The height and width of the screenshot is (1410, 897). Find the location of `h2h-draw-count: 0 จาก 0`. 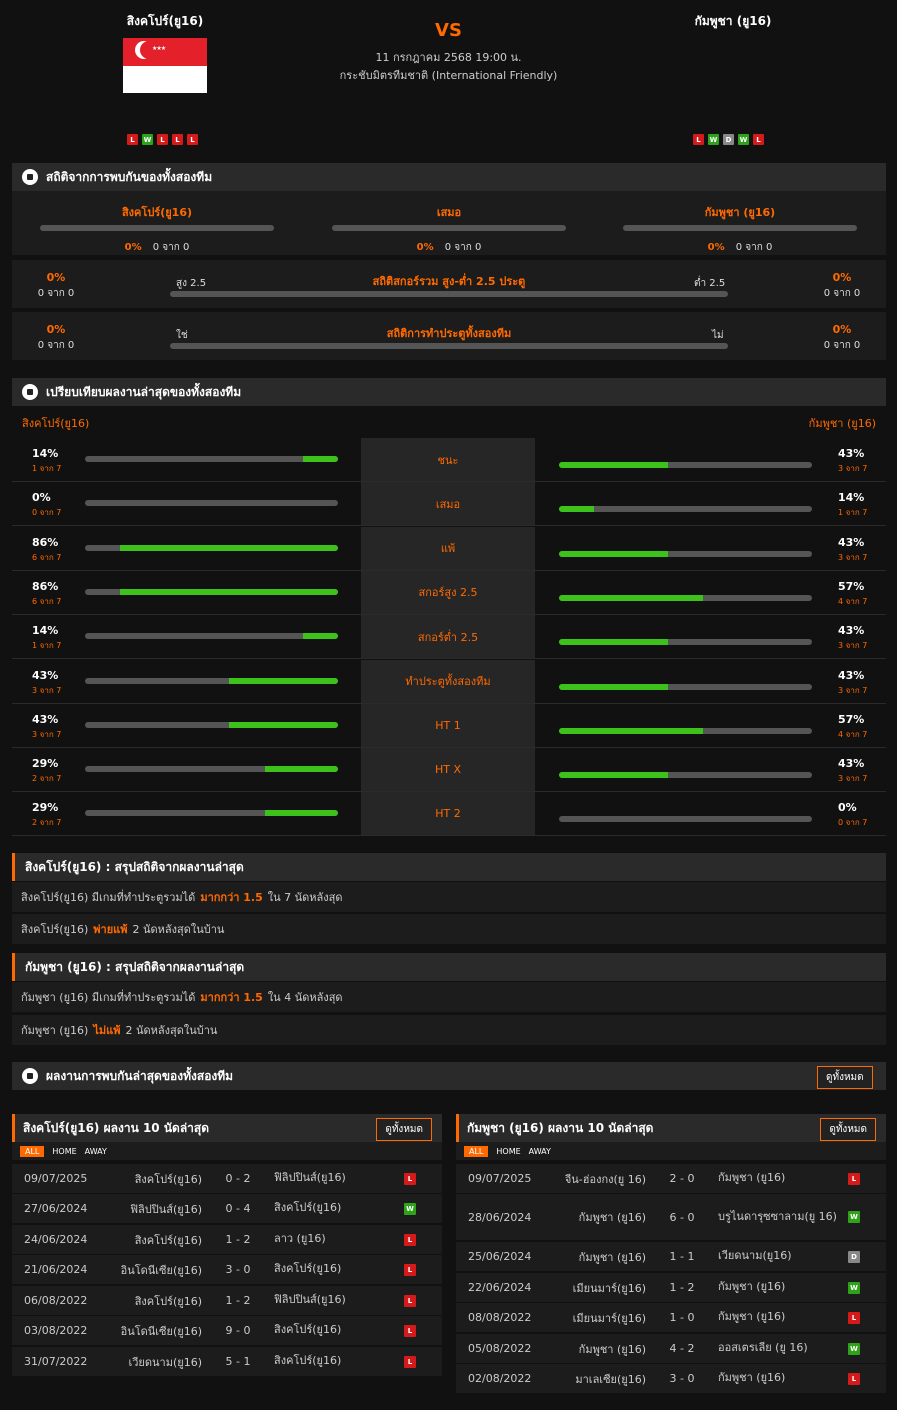

h2h-draw-count: 0 จาก 0 is located at coordinates (463, 247).